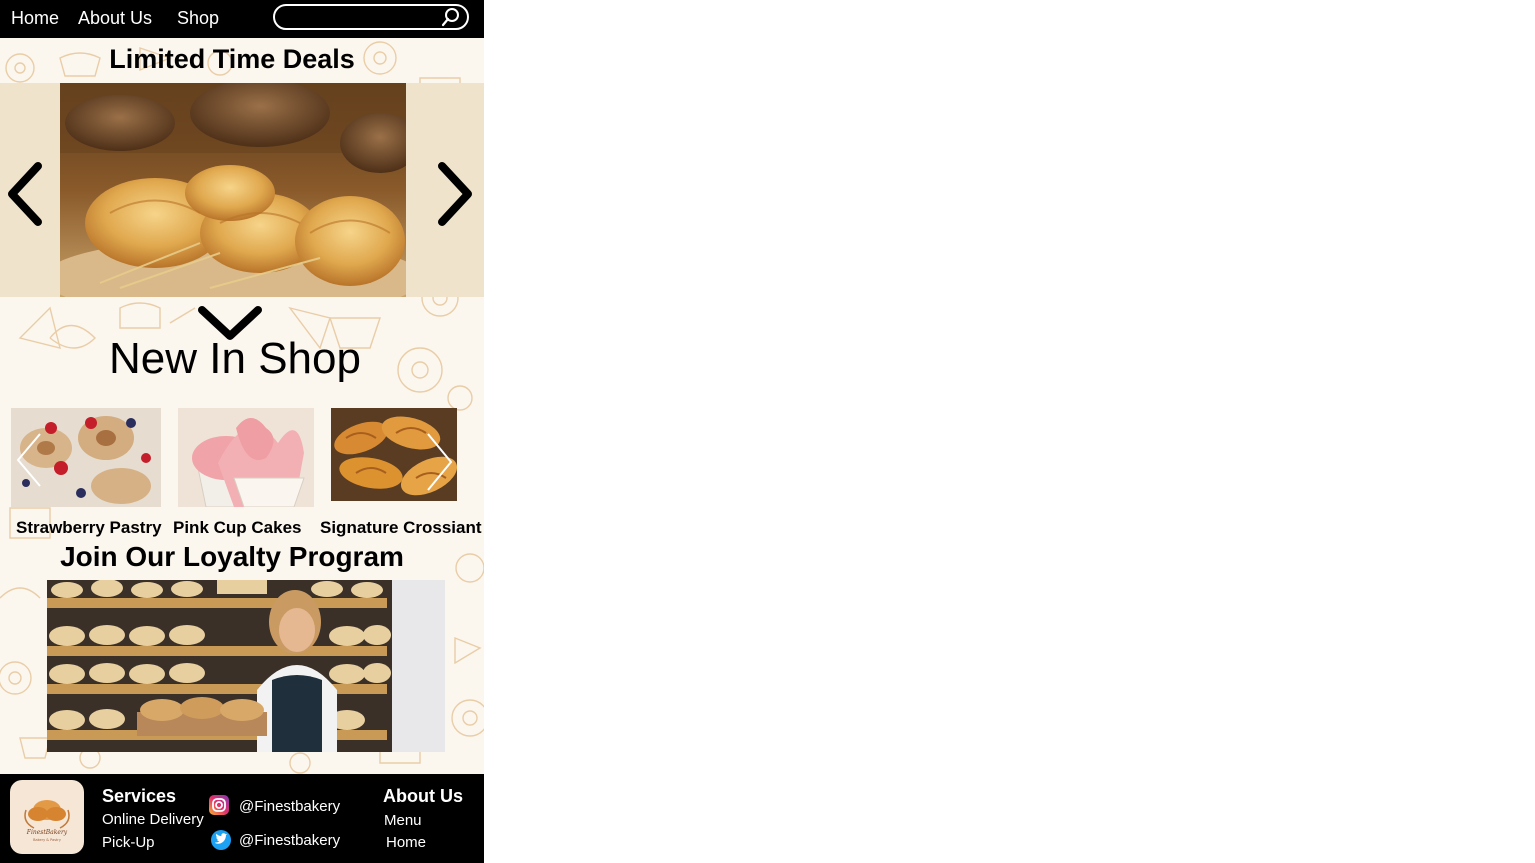  I want to click on search-box, so click(371, 17).